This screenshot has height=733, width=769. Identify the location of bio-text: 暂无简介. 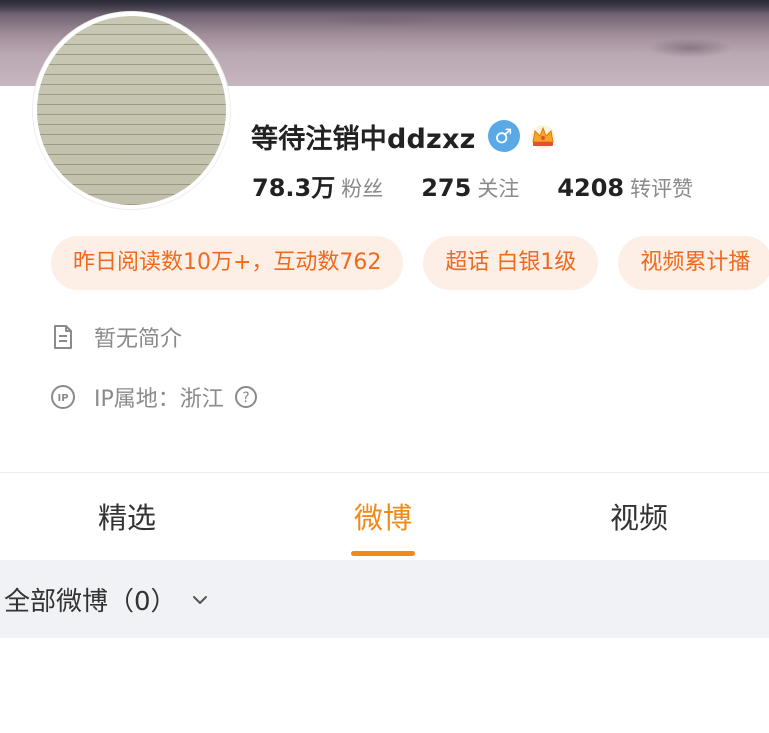
(138, 339).